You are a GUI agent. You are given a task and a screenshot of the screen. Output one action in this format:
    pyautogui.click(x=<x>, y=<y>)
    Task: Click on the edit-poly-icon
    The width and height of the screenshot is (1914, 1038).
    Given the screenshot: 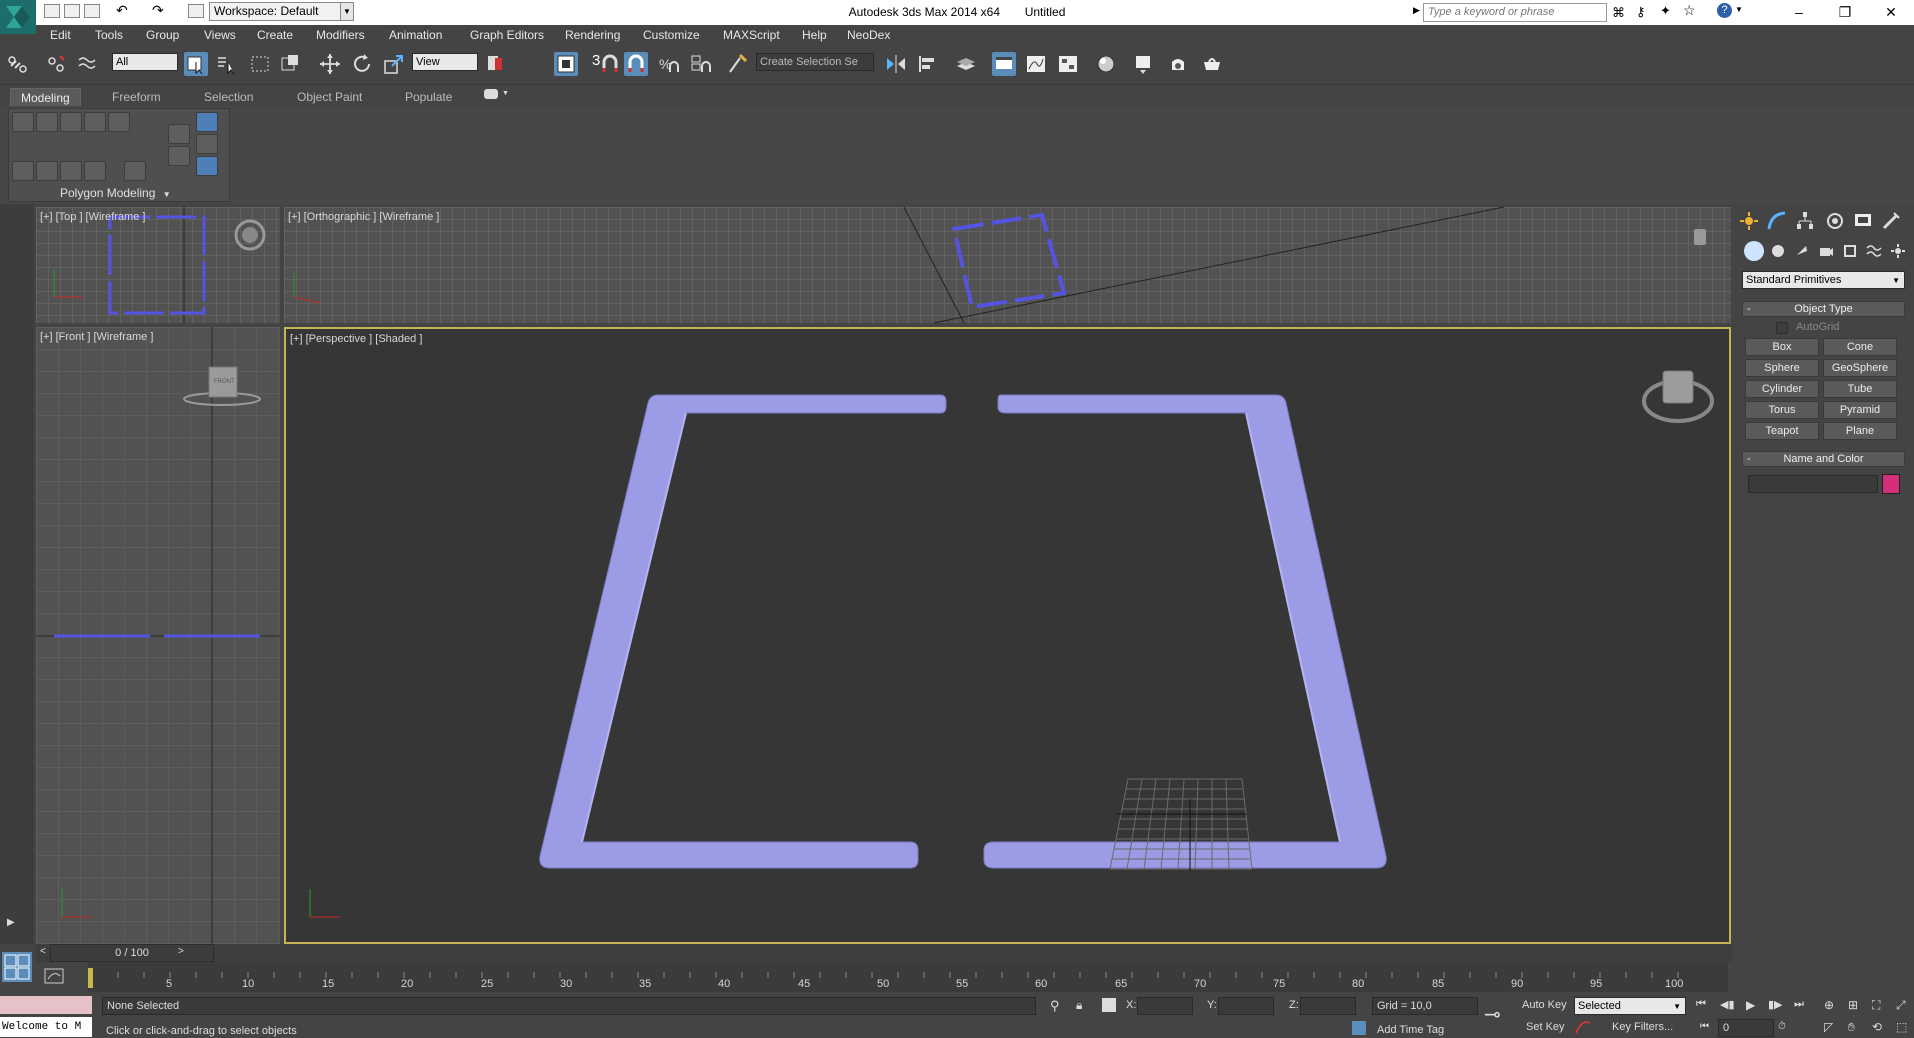 What is the action you would take?
    pyautogui.click(x=71, y=171)
    